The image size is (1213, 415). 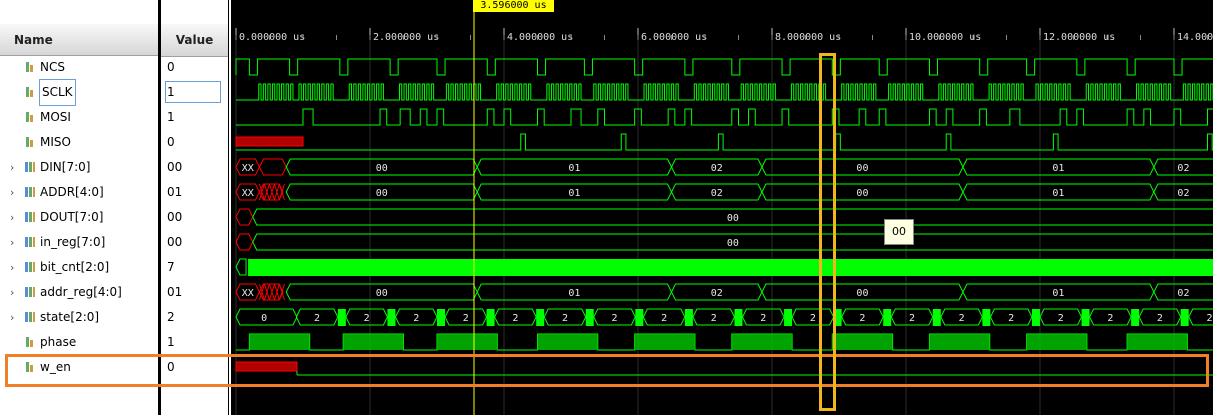 I want to click on time-tick-label: 0.000000 us, so click(x=272, y=37).